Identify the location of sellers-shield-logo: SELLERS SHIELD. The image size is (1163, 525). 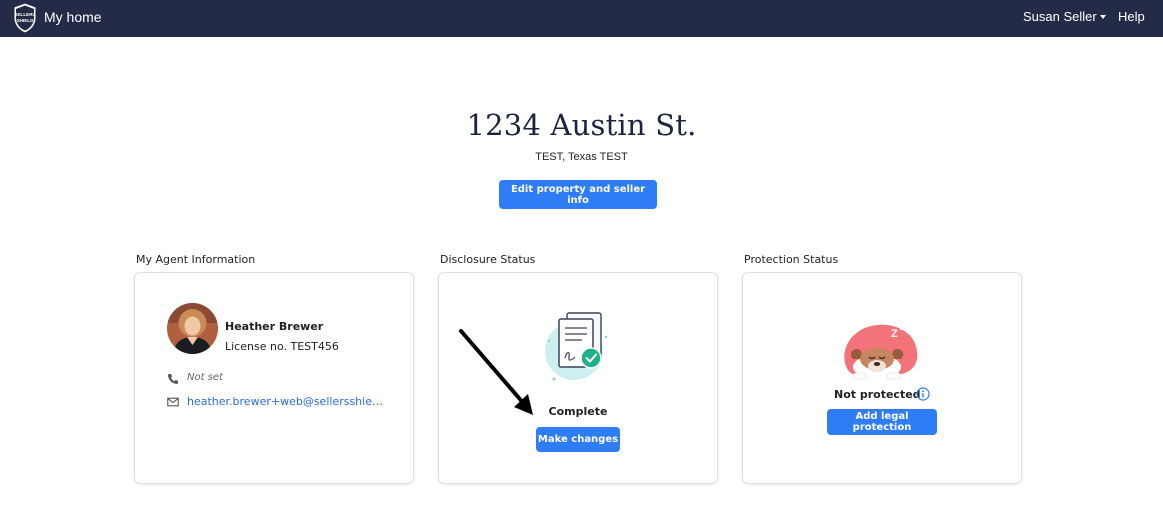
(25, 18).